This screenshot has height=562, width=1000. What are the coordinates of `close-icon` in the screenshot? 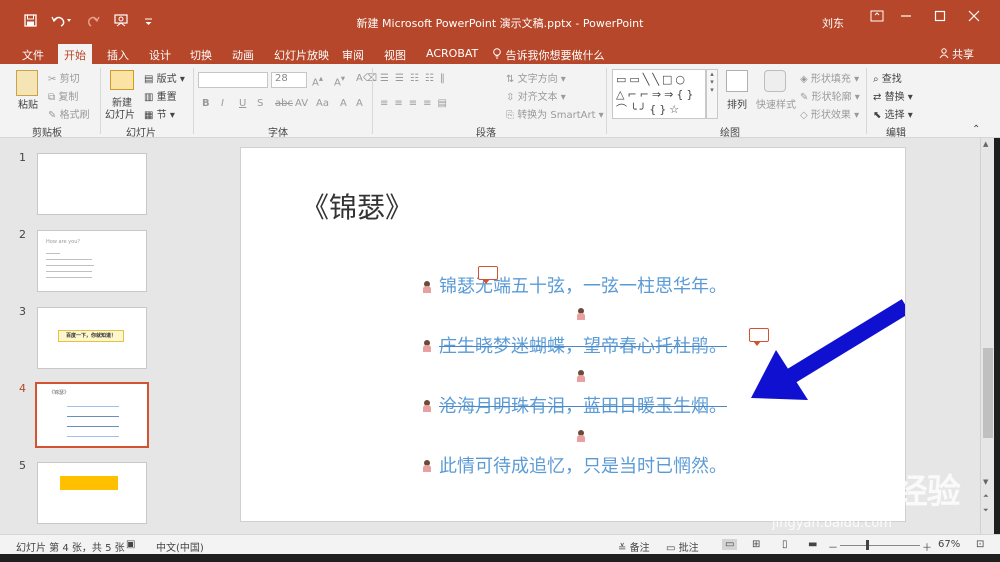 It's located at (974, 18).